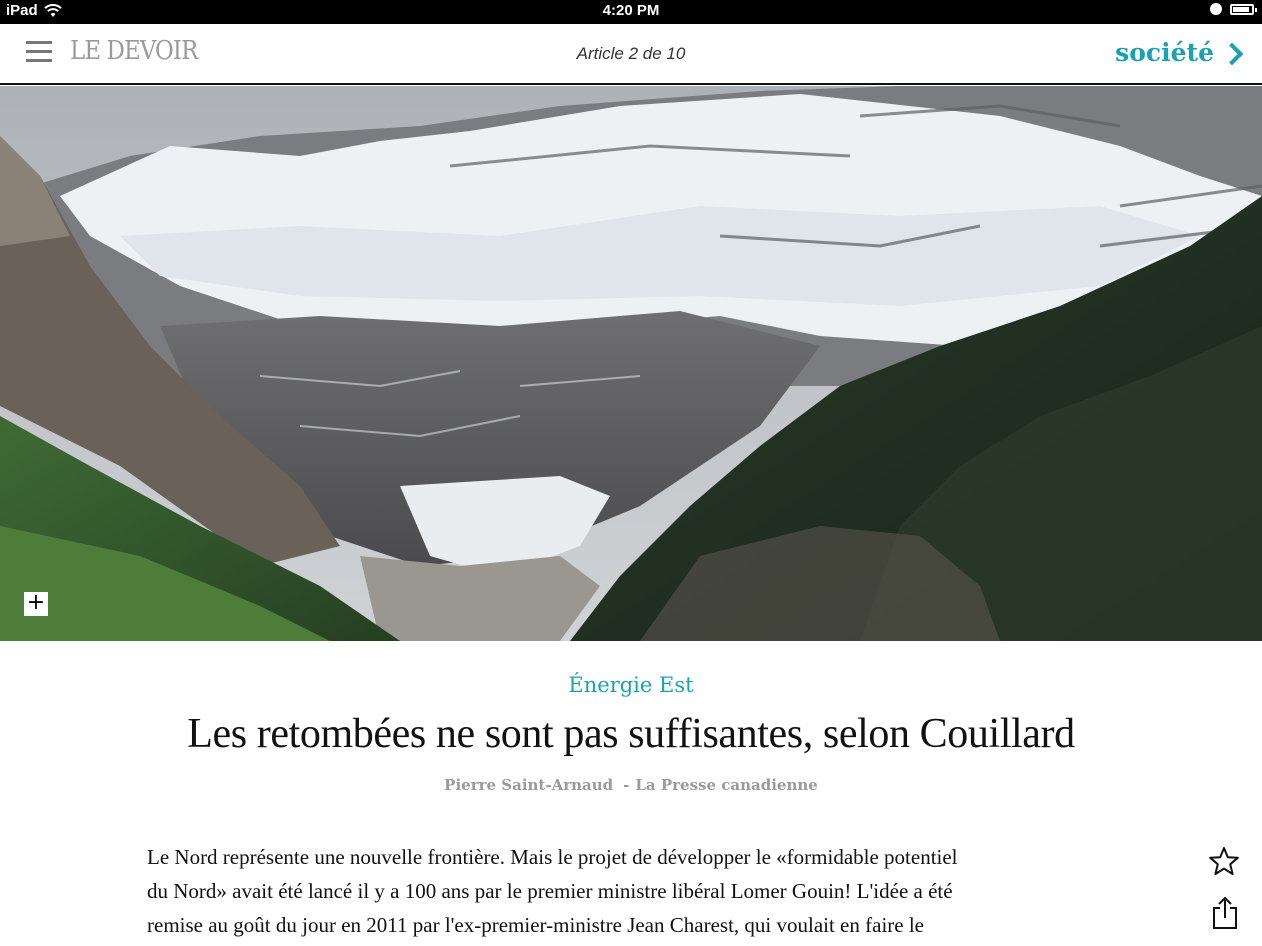 This screenshot has height=946, width=1262. I want to click on expand-image-button: +, so click(36, 604).